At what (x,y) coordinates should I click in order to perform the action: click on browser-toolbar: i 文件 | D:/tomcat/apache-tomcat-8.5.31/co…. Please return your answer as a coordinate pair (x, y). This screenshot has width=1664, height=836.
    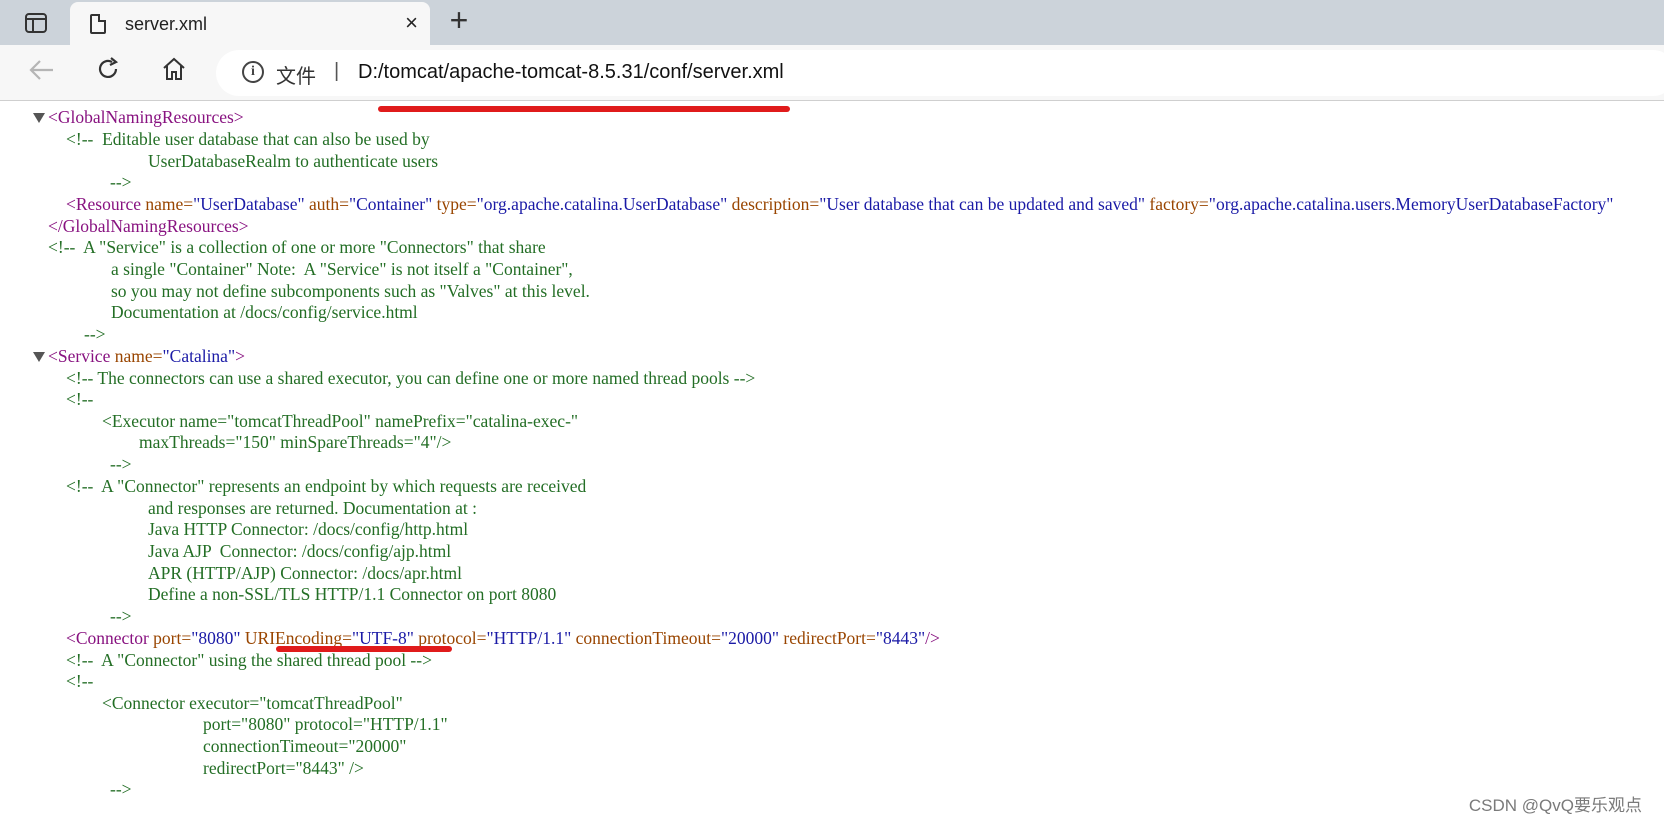
    Looking at the image, I should click on (832, 73).